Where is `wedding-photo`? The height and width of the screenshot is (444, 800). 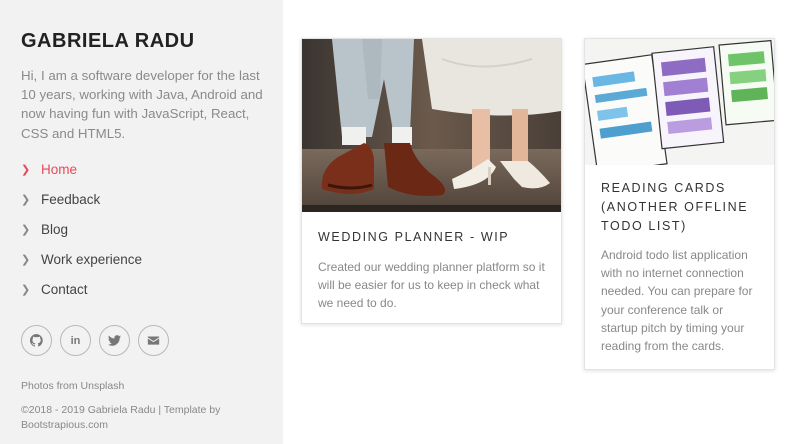
wedding-photo is located at coordinates (431, 125).